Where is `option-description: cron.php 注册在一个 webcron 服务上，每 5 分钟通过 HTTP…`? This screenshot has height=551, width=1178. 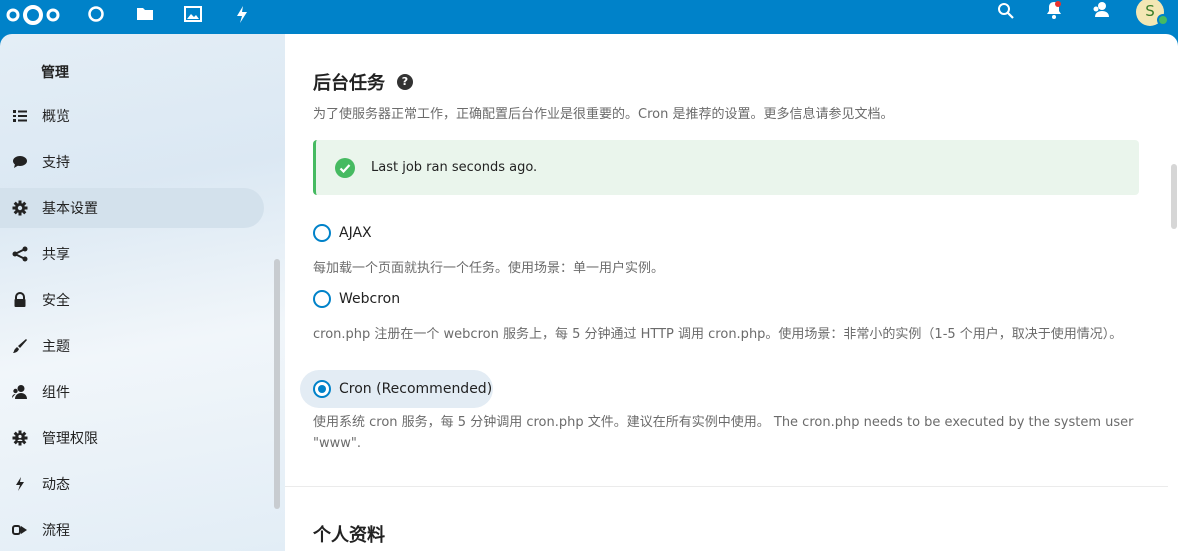 option-description: cron.php 注册在一个 webcron 服务上，每 5 分钟通过 HTTP… is located at coordinates (718, 334).